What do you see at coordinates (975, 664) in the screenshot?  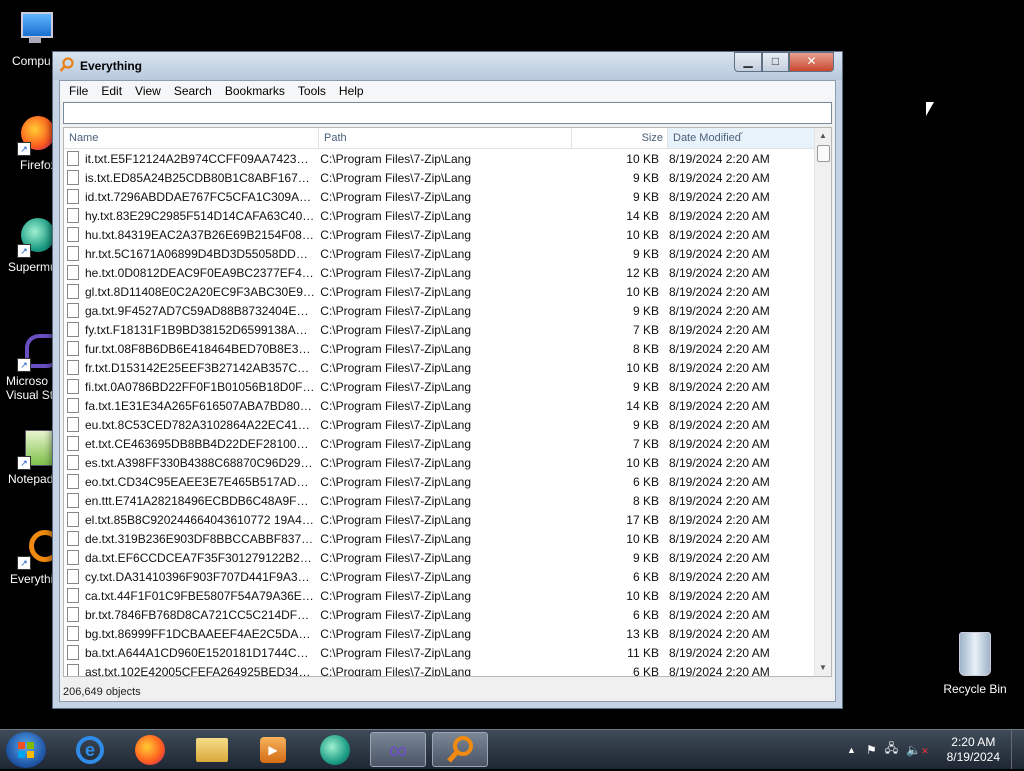 I see `desktop-icon-recycle-bin: Recycle Bin` at bounding box center [975, 664].